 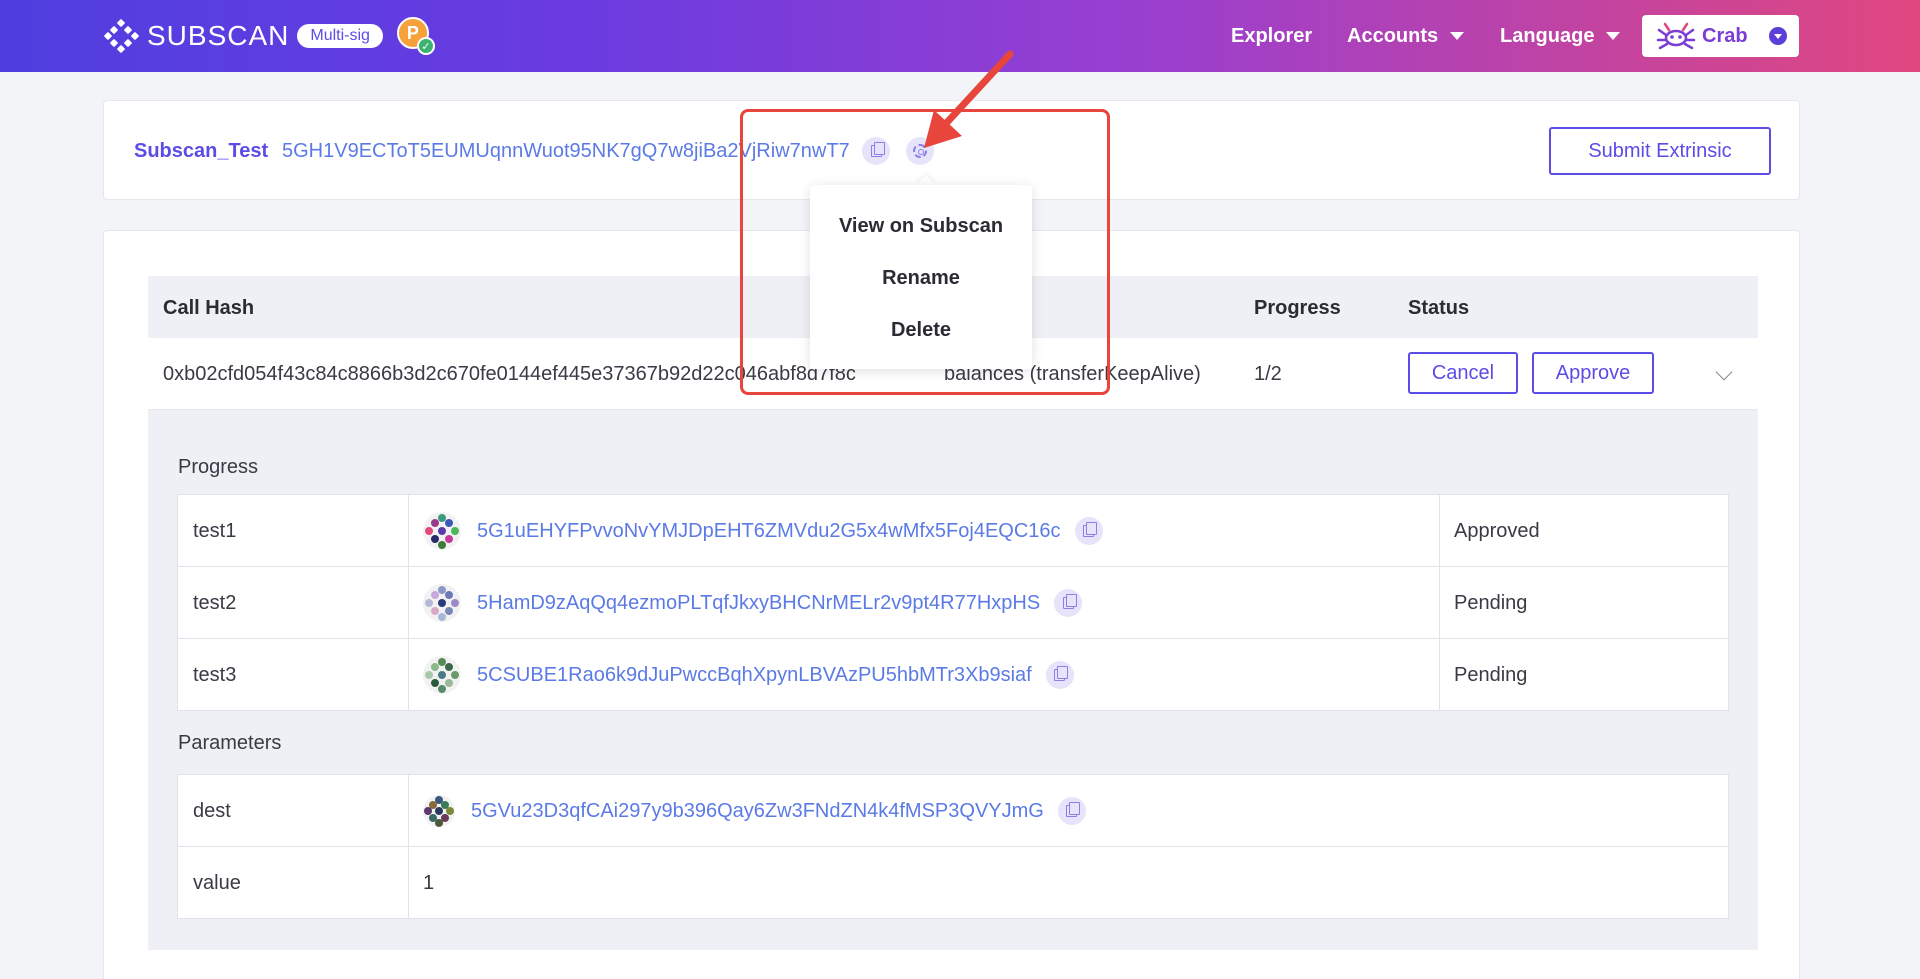 What do you see at coordinates (425, 46) in the screenshot?
I see `check-icon: ✓` at bounding box center [425, 46].